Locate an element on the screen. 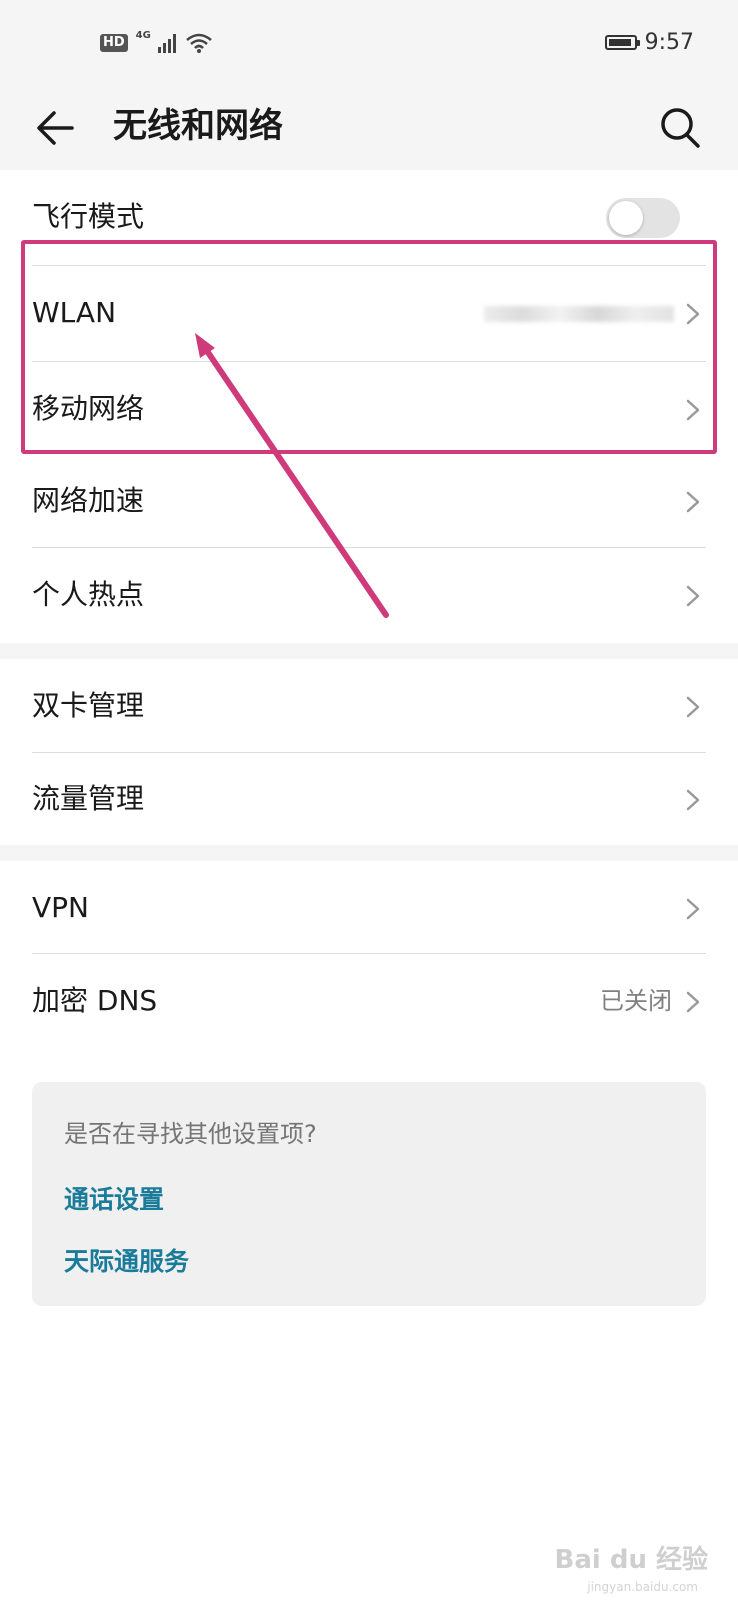  annotation-arrow-icon is located at coordinates (292, 475).